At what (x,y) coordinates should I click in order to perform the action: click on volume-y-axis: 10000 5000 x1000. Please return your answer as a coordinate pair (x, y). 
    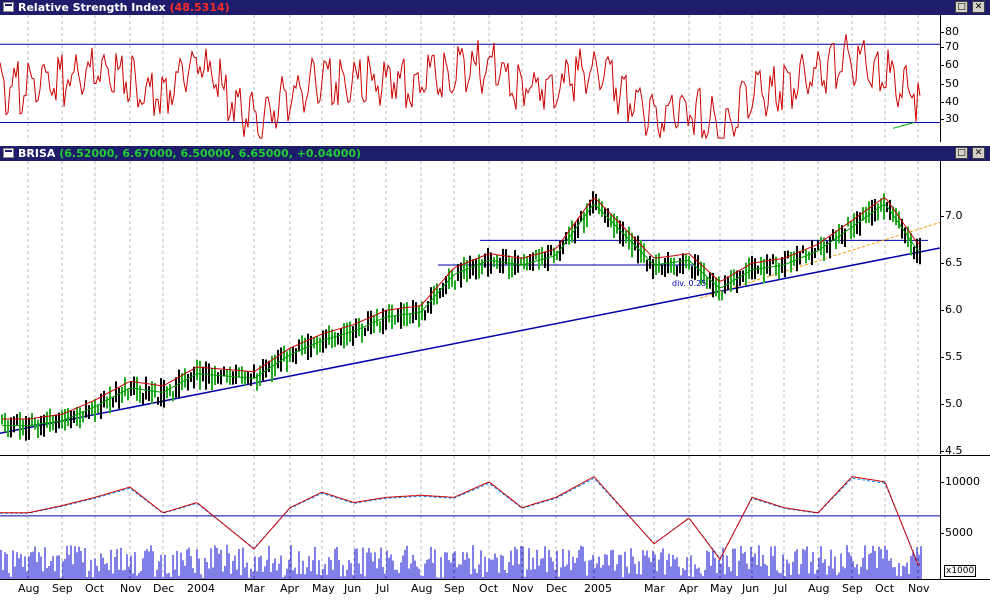
    Looking at the image, I should click on (965, 518).